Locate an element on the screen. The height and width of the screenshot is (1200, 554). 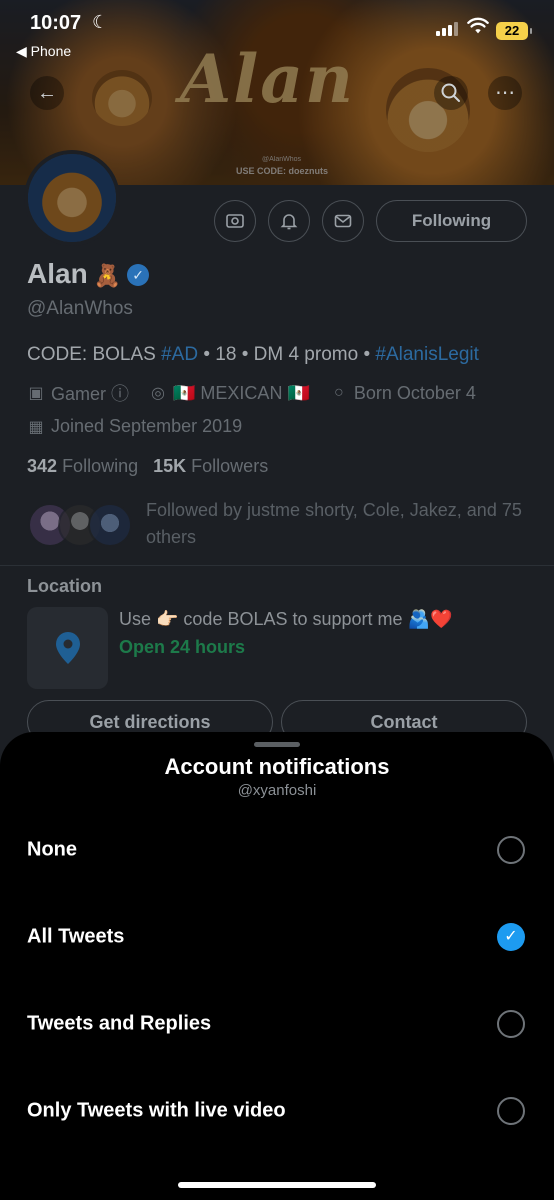
following-label: Following is located at coordinates (100, 466).